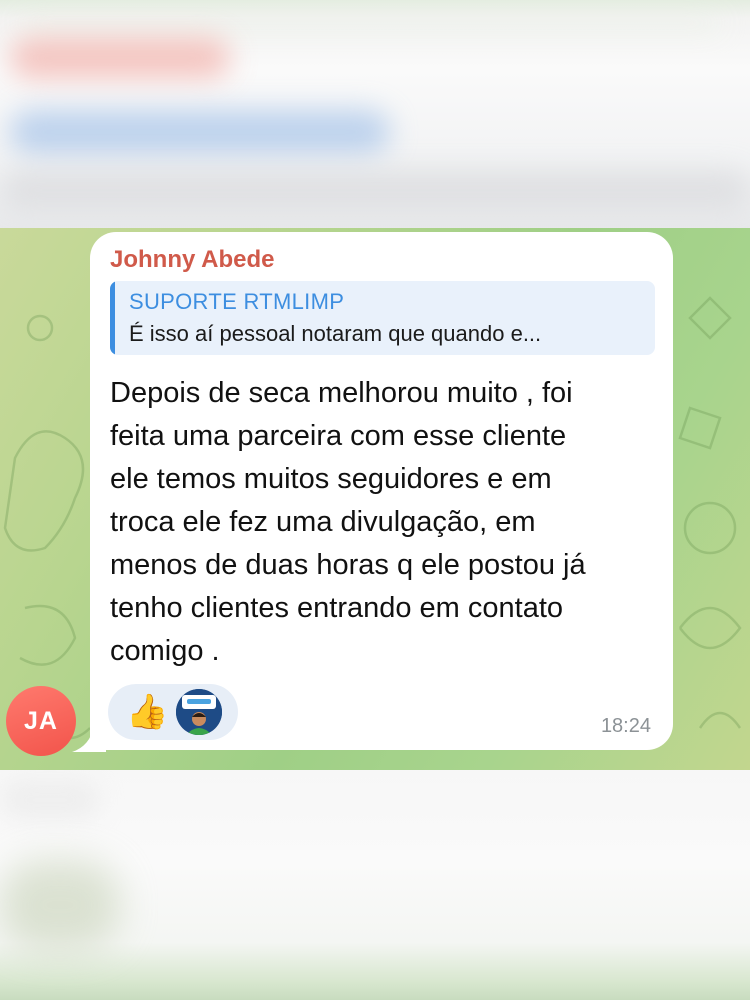 This screenshot has height=1000, width=750. I want to click on reactions-bar: 👍, so click(173, 712).